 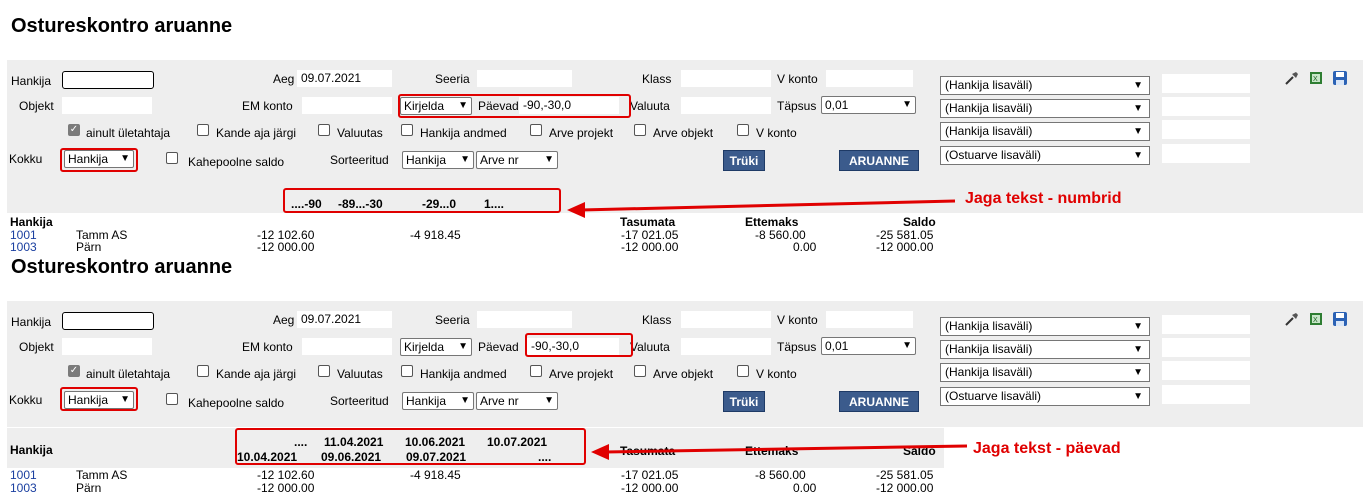 What do you see at coordinates (31, 450) in the screenshot?
I see `col-hankija-header: Hankija` at bounding box center [31, 450].